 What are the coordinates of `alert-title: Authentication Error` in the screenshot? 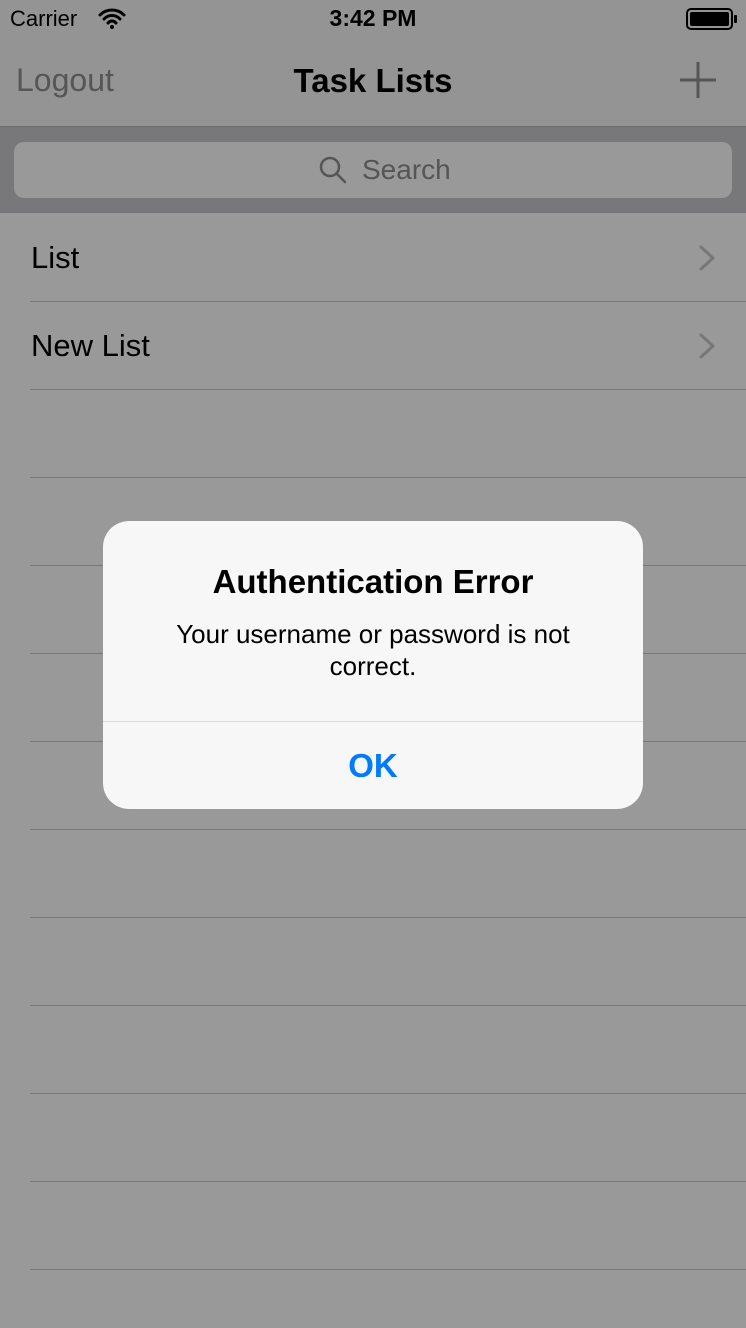 It's located at (373, 581).